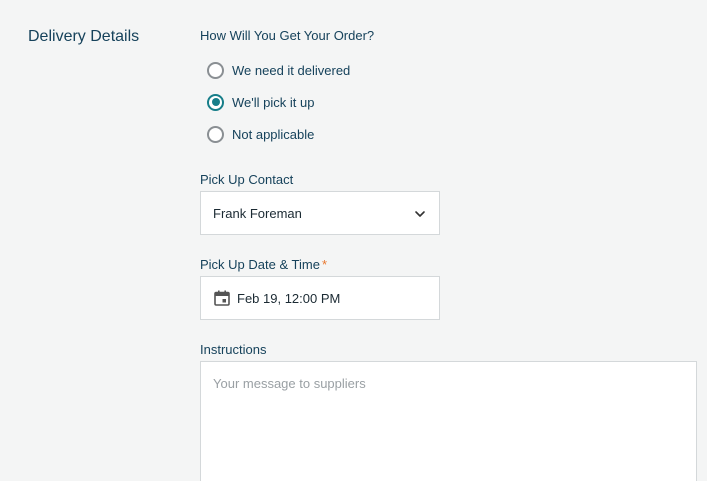 This screenshot has width=707, height=481. Describe the element at coordinates (273, 102) in the screenshot. I see `radio-label-pick-up: We'll pick it up` at that location.